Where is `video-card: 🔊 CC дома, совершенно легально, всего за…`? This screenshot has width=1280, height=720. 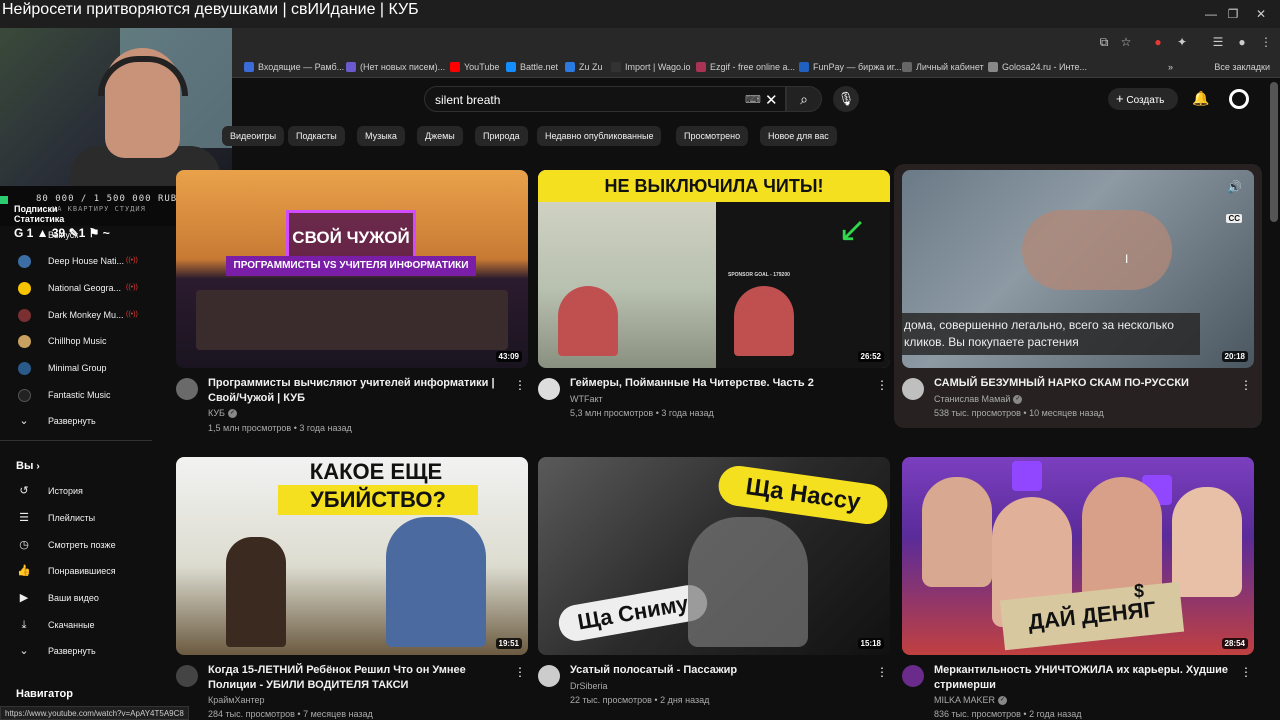
video-card: 🔊 CC дома, совершенно легально, всего за… is located at coordinates (1078, 300).